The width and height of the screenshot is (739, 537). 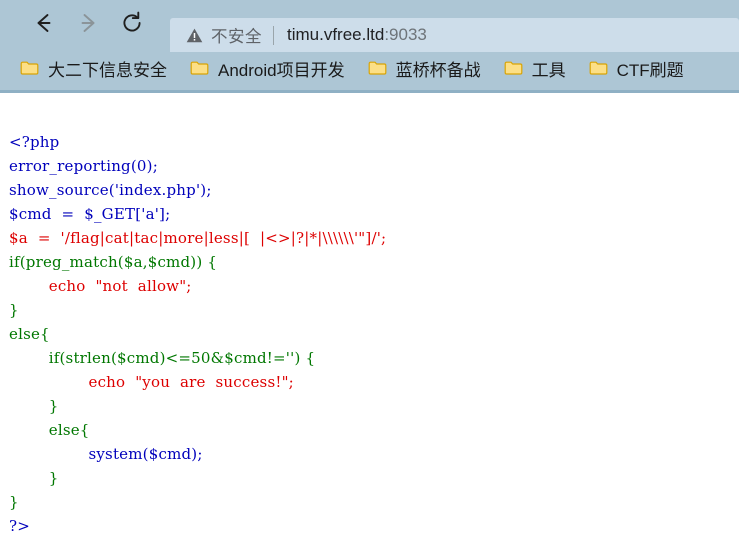 I want to click on code-line: $cmd = $_GET['a'];, so click(x=90, y=214).